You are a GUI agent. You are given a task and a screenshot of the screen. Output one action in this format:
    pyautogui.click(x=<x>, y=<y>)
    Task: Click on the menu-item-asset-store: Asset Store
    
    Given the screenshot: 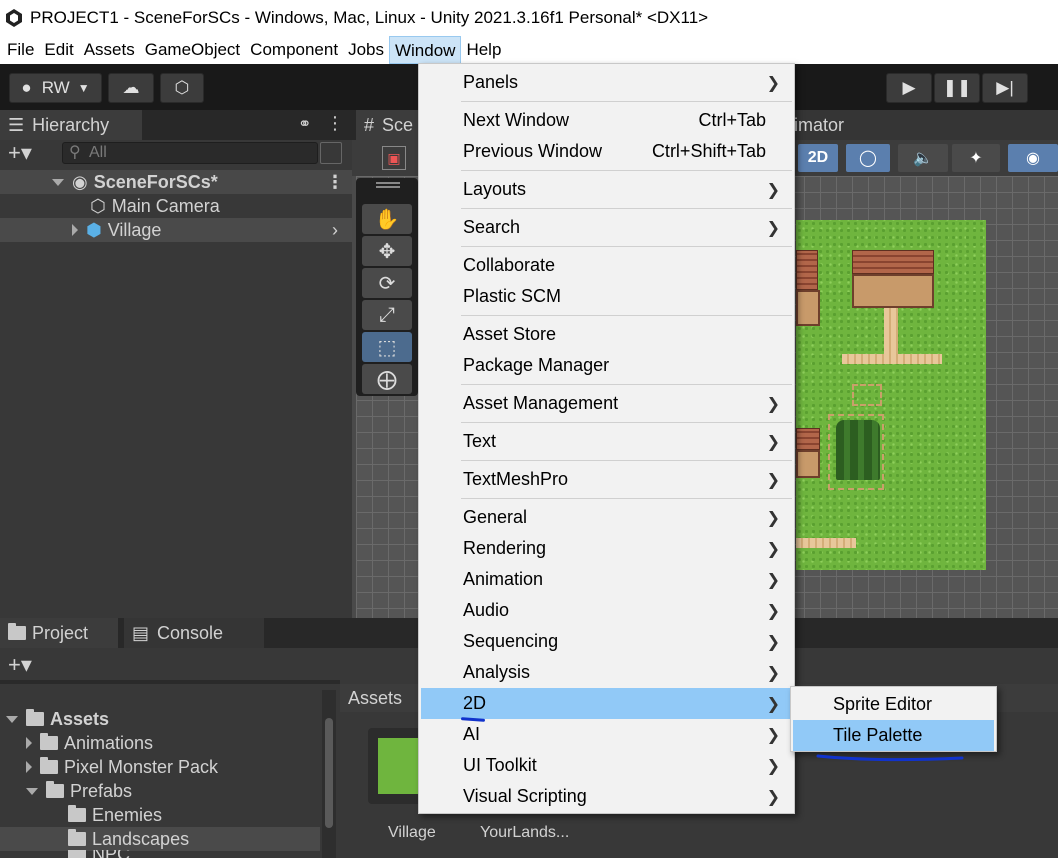 What is the action you would take?
    pyautogui.click(x=606, y=334)
    